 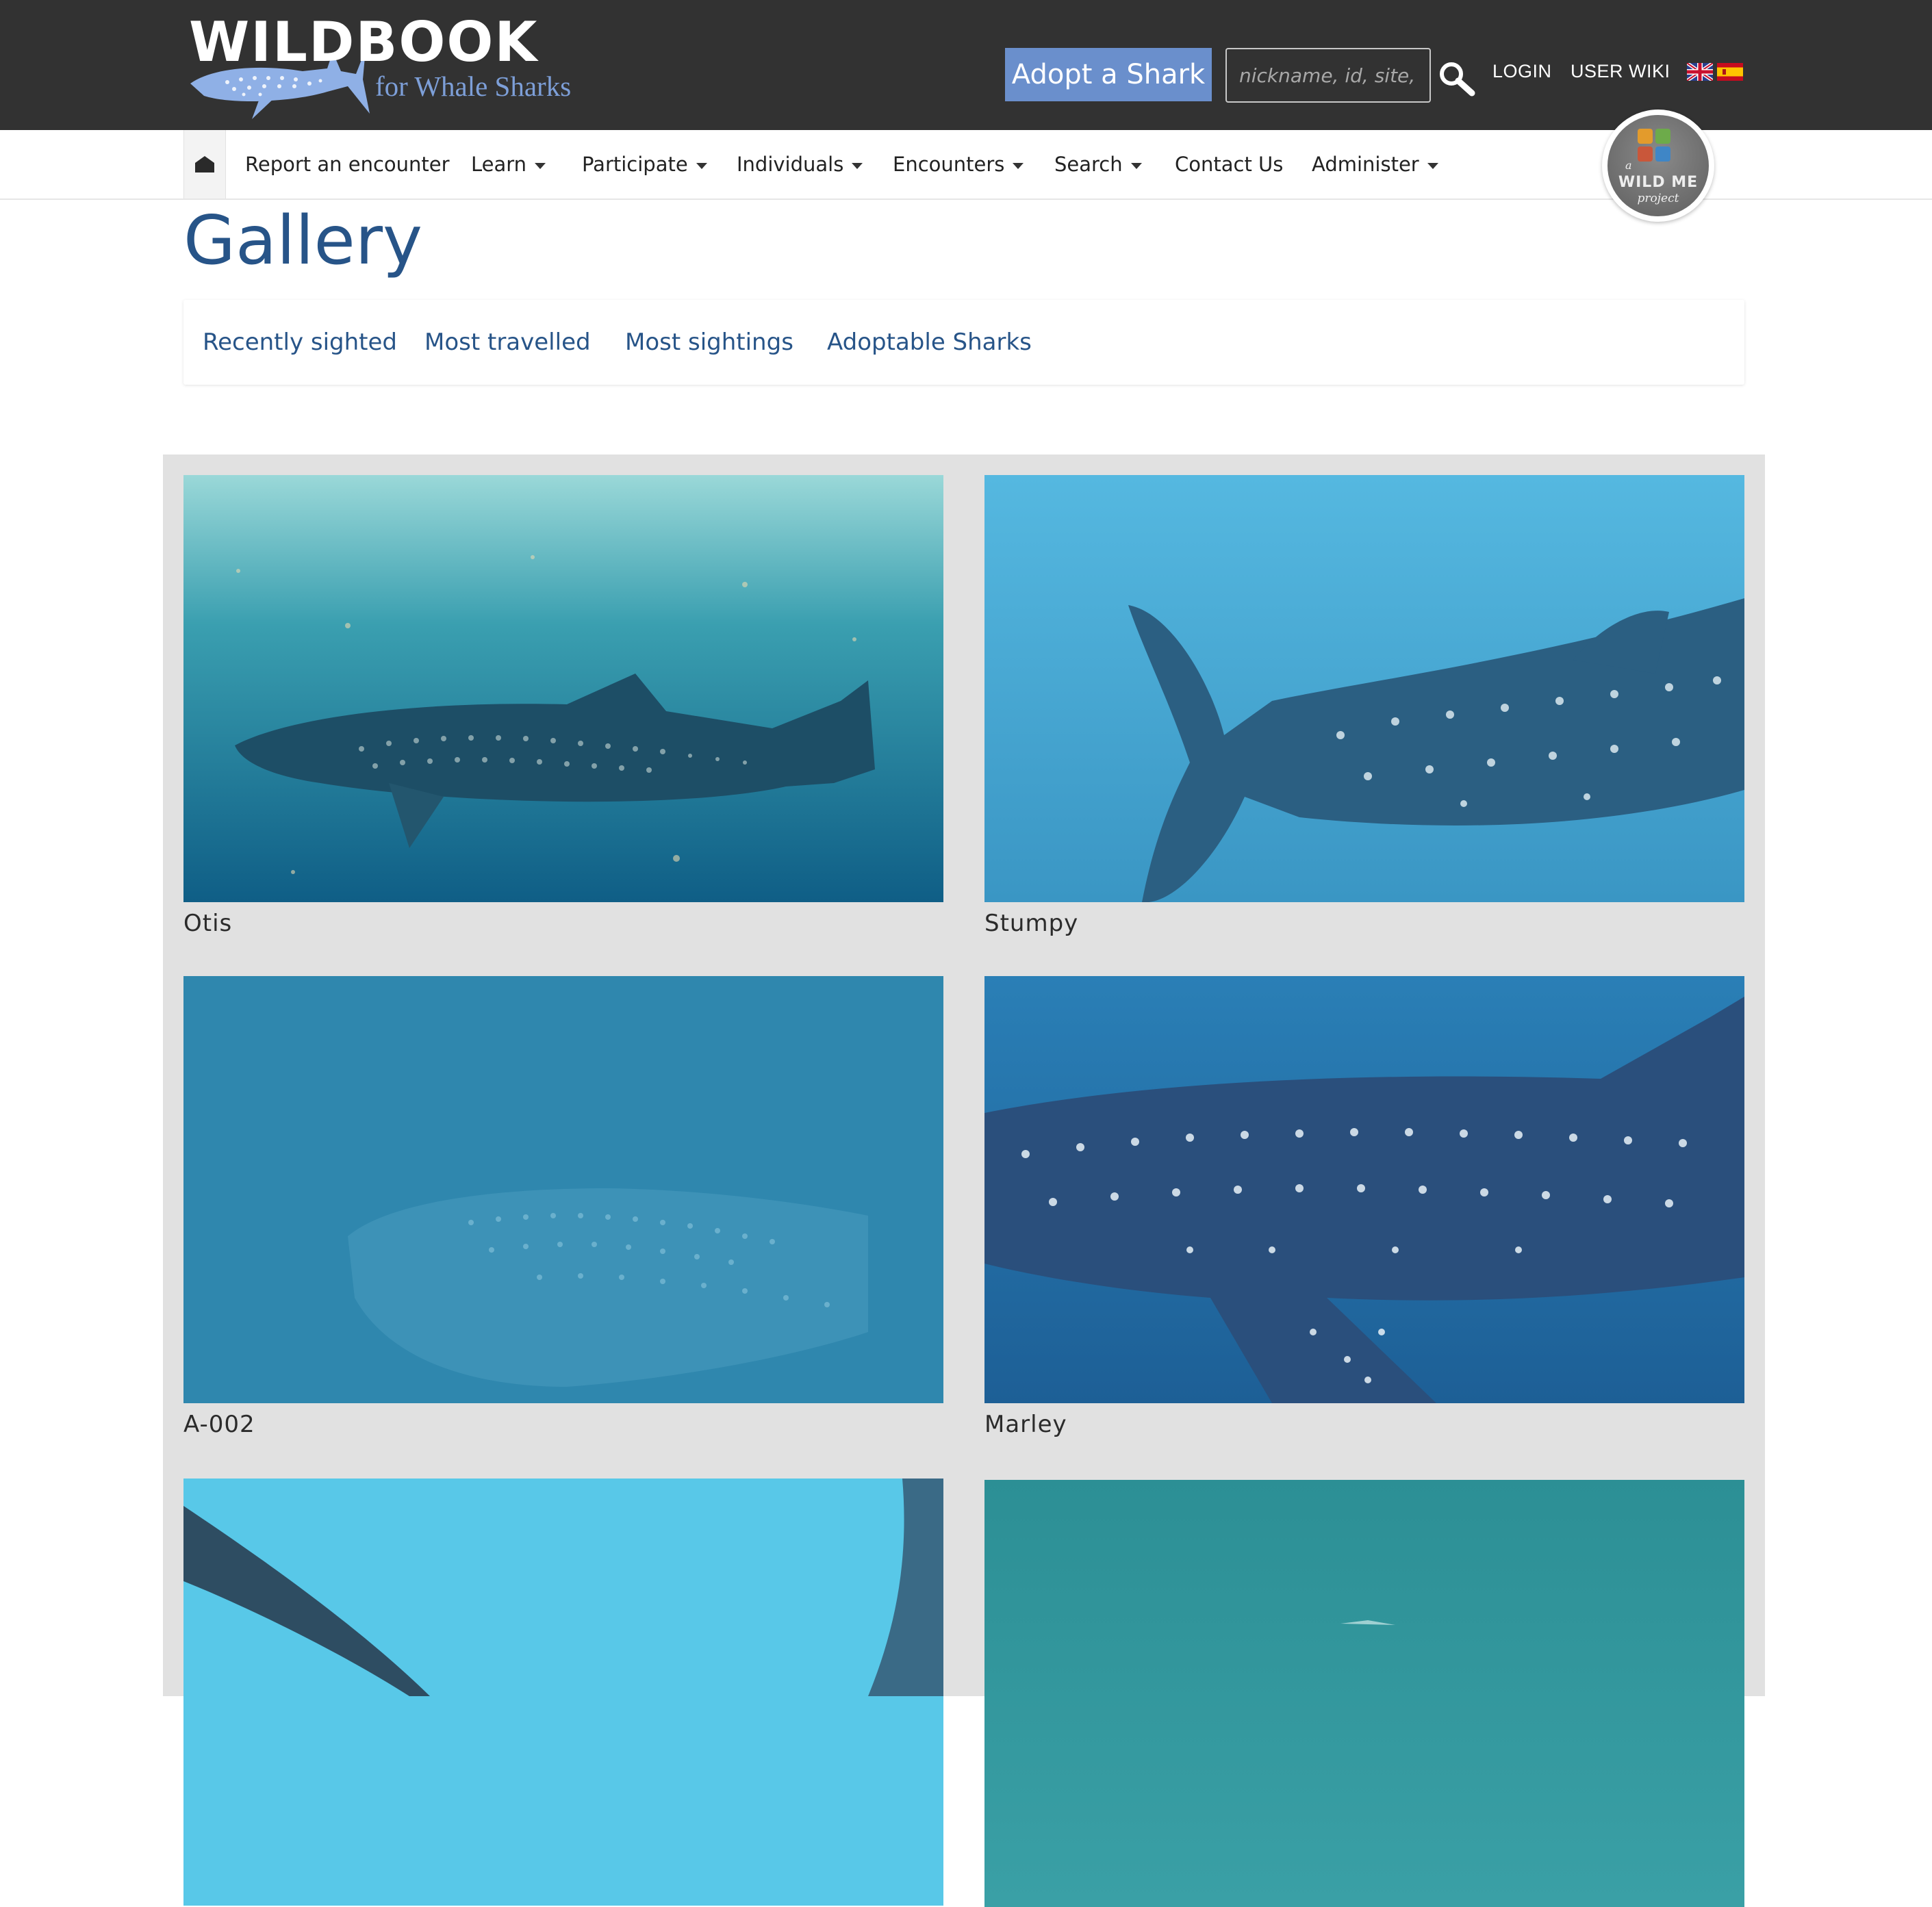 I want to click on nav-label: Participate, so click(x=635, y=164).